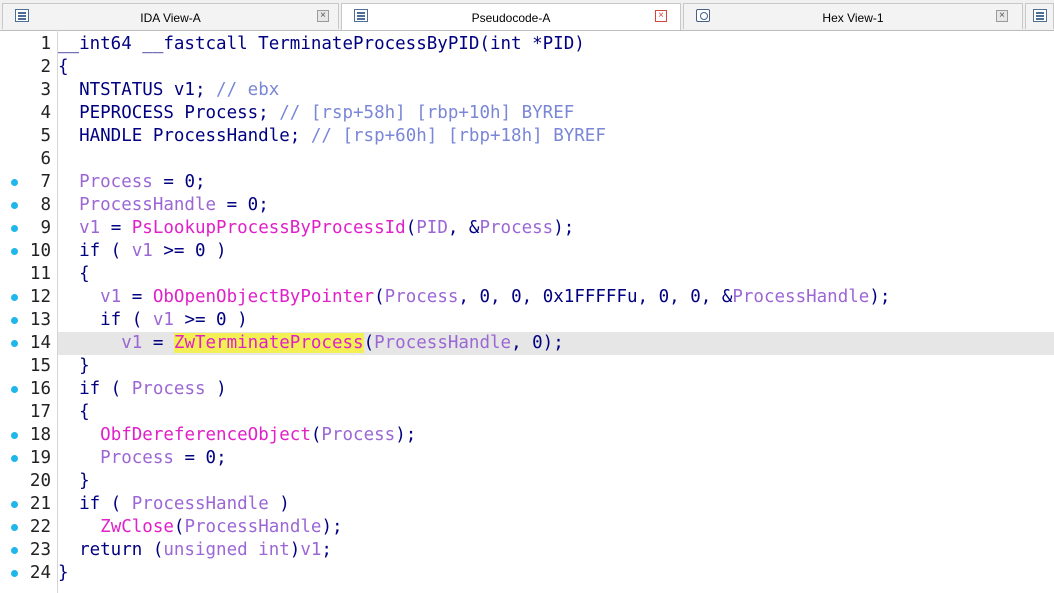  What do you see at coordinates (880, 297) in the screenshot?
I see `code-token: );` at bounding box center [880, 297].